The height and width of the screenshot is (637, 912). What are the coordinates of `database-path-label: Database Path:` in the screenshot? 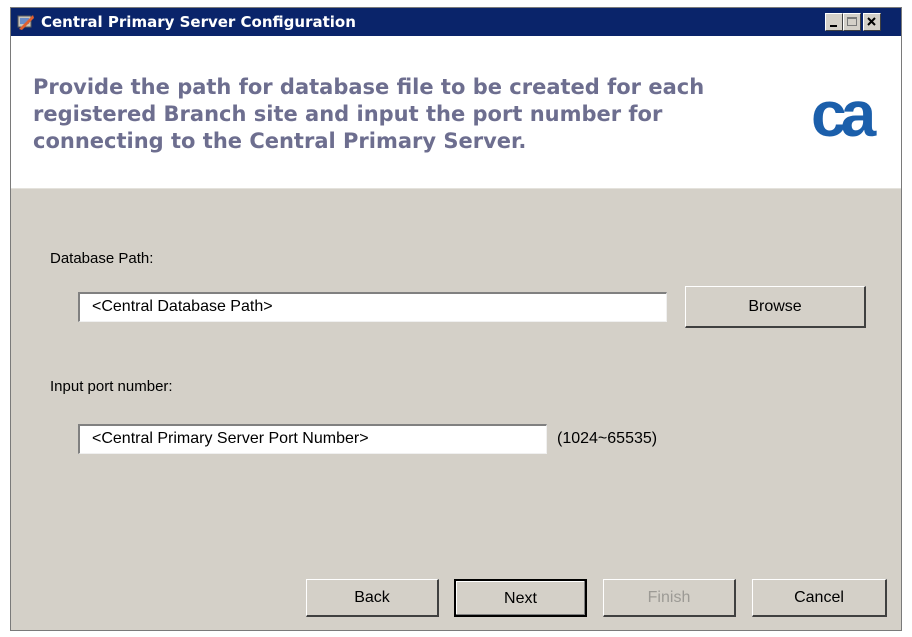 It's located at (102, 258).